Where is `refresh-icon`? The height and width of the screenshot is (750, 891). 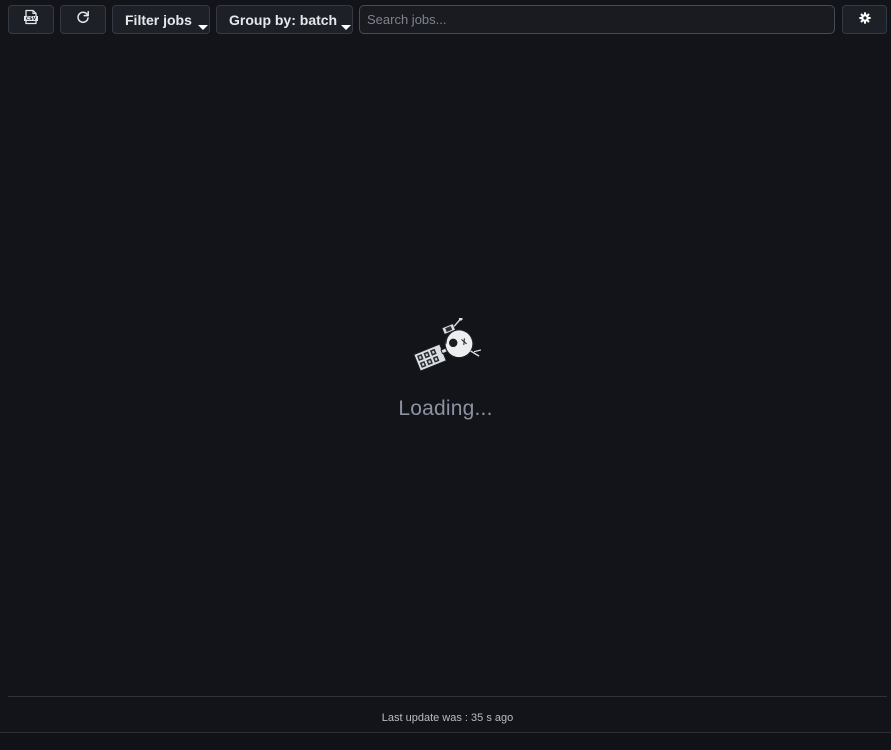 refresh-icon is located at coordinates (83, 19).